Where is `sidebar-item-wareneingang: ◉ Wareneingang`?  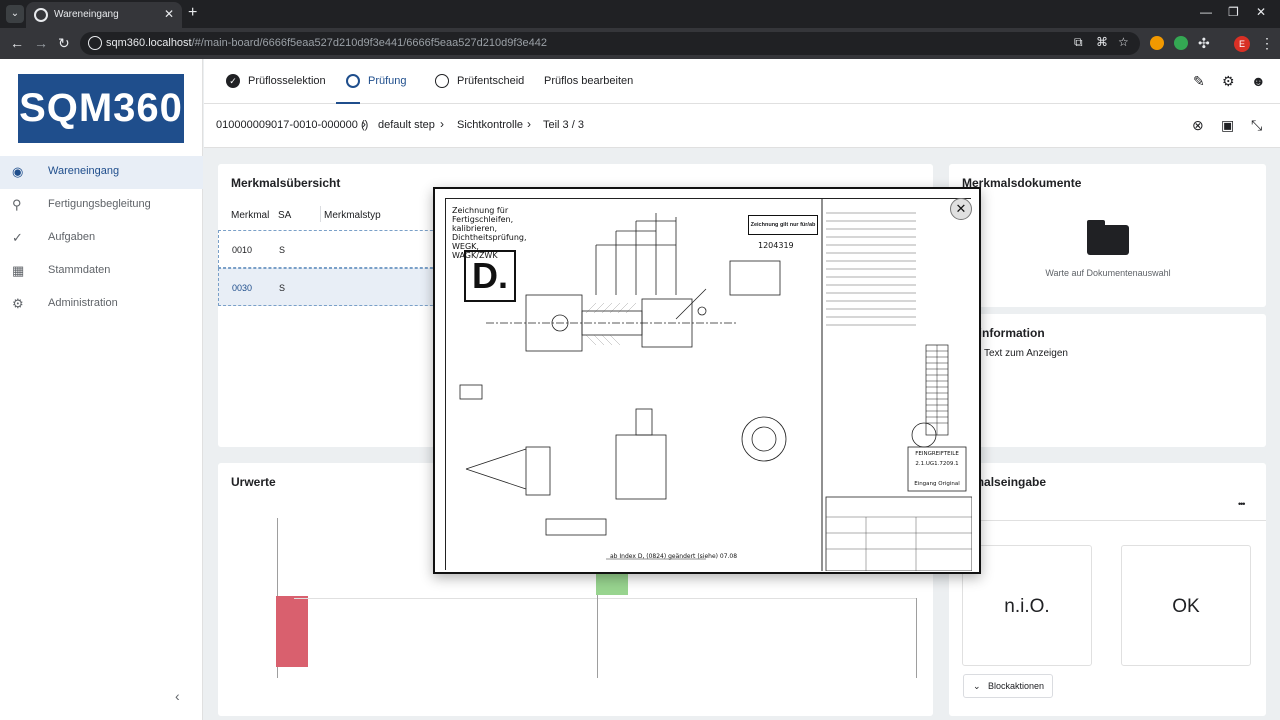 sidebar-item-wareneingang: ◉ Wareneingang is located at coordinates (101, 172).